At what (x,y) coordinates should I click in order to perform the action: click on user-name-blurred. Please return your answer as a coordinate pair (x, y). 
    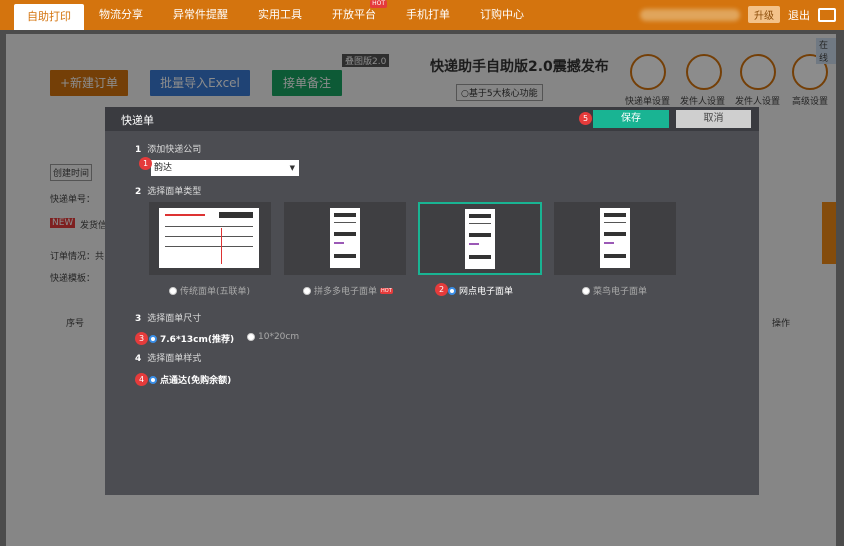
    Looking at the image, I should click on (690, 14).